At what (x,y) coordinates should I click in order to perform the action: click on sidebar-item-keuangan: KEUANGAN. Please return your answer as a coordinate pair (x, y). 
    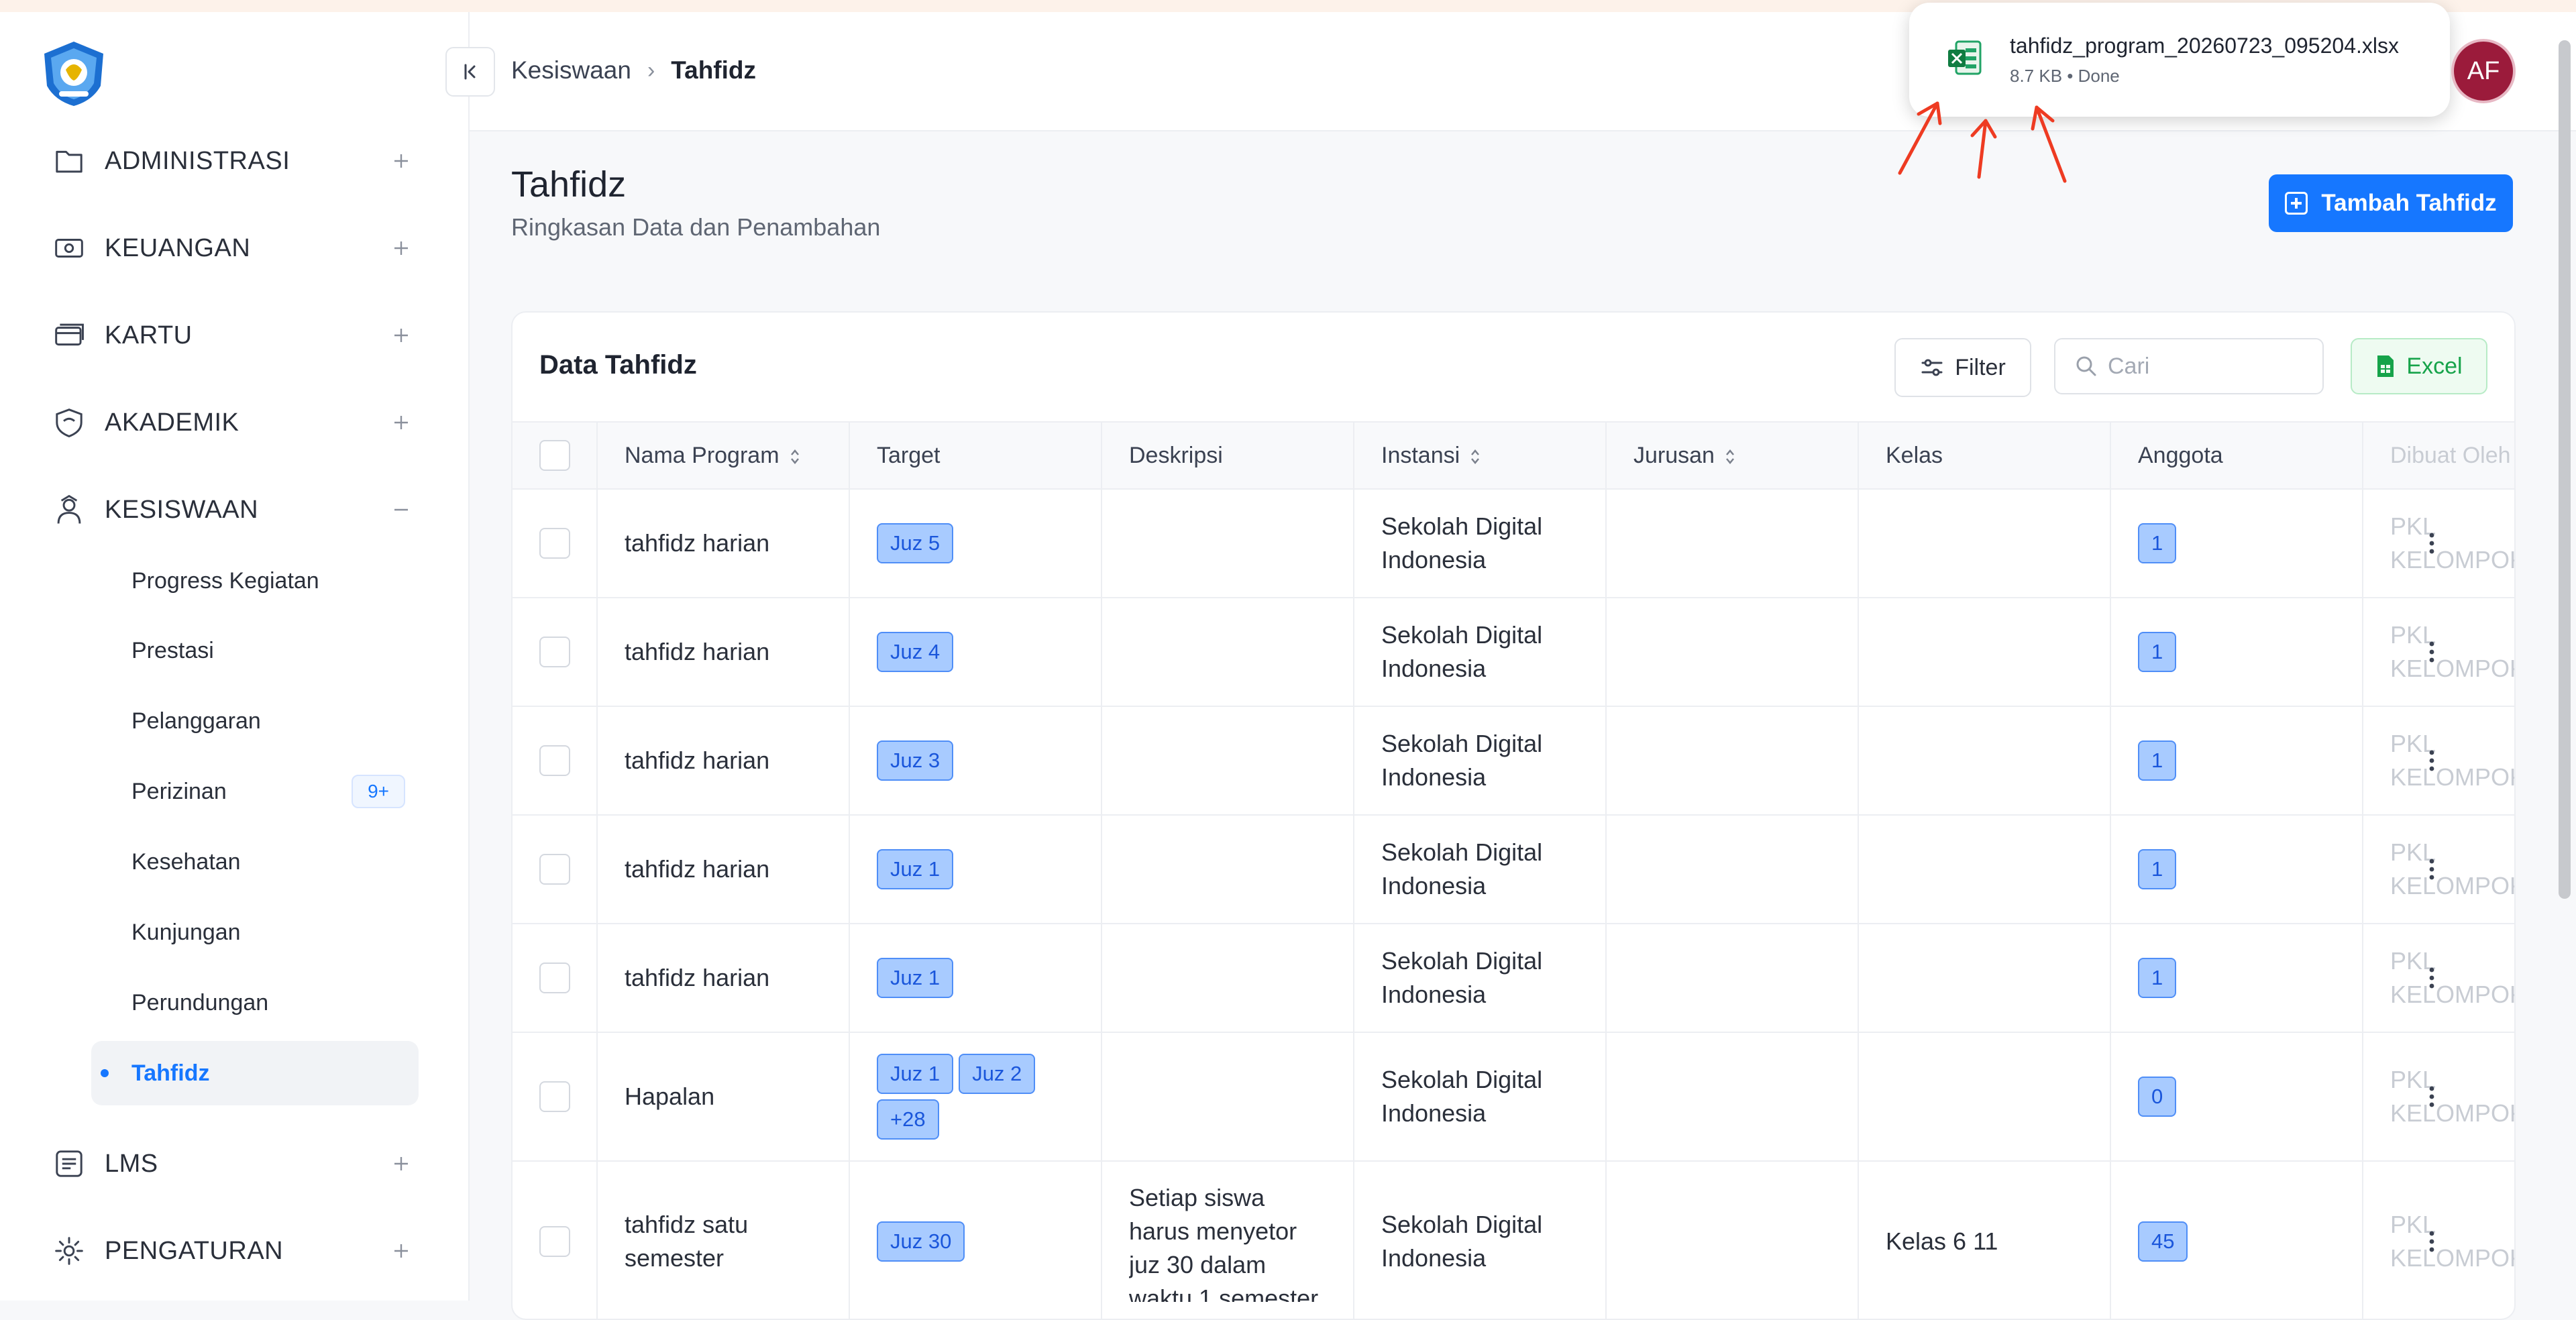
    Looking at the image, I should click on (233, 249).